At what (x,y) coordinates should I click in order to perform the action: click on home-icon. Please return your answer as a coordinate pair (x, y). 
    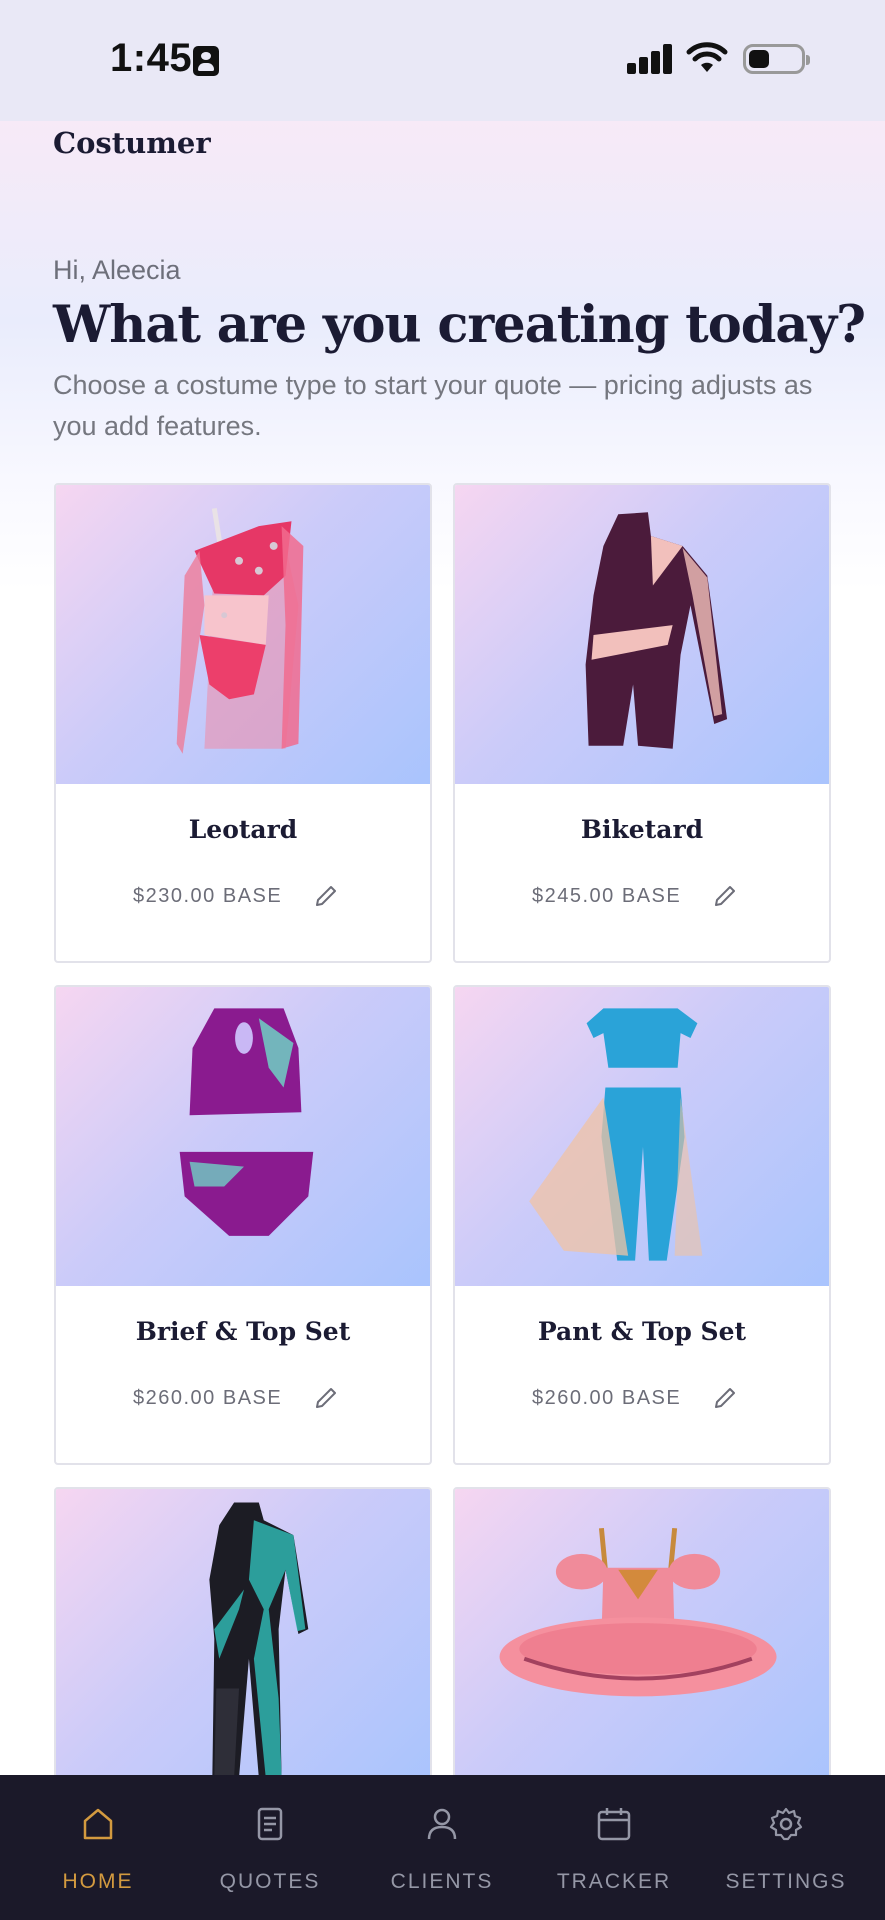
    Looking at the image, I should click on (98, 1824).